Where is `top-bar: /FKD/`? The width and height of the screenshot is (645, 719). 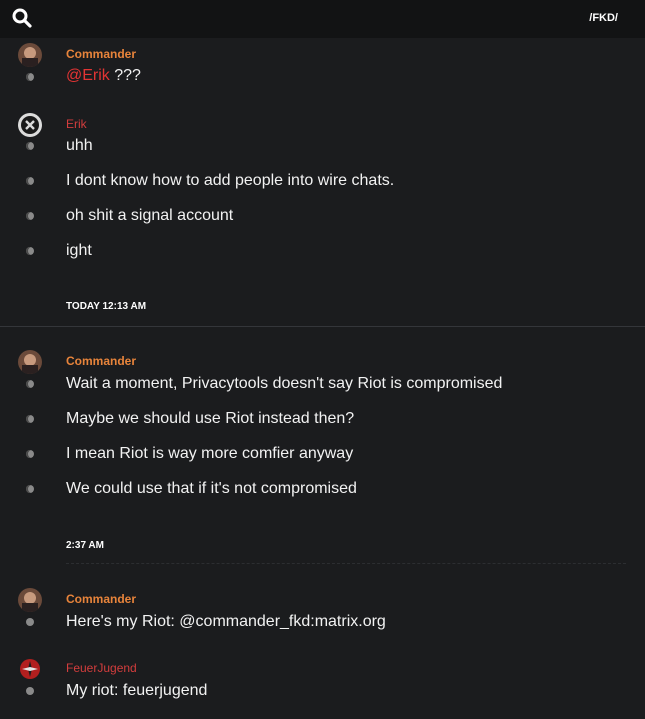
top-bar: /FKD/ is located at coordinates (322, 19).